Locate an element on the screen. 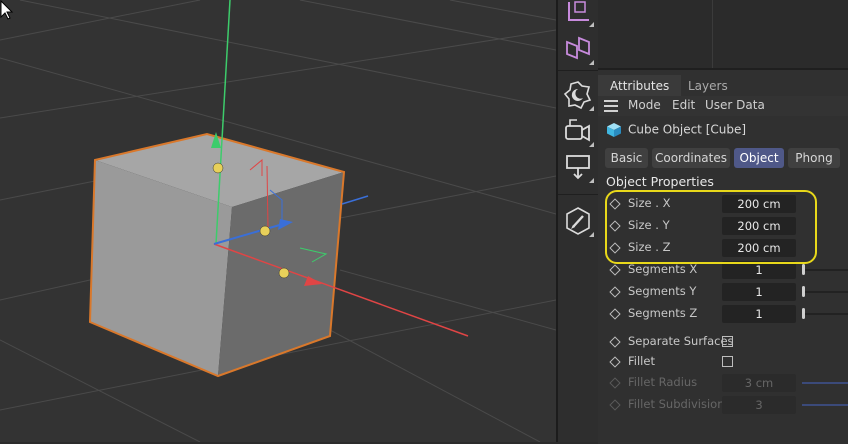  menu-mode: Mode is located at coordinates (644, 105).